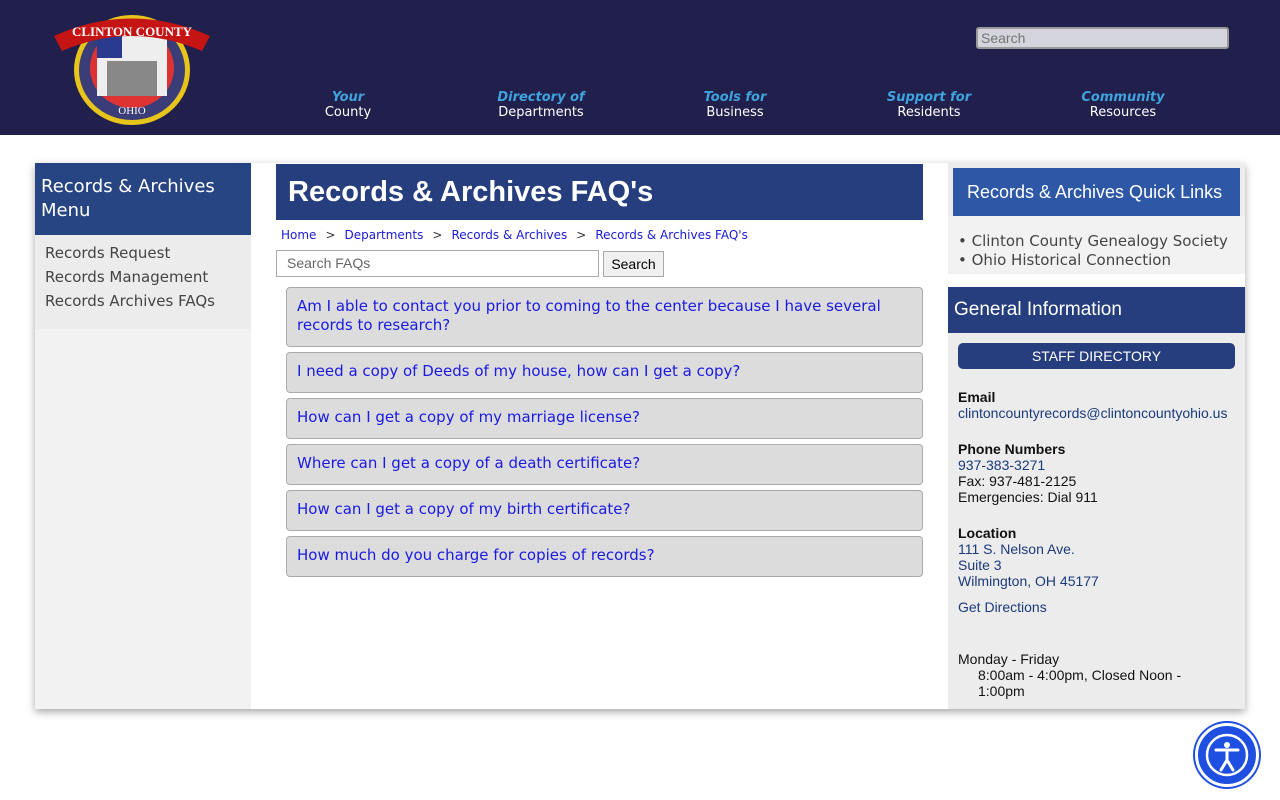 The image size is (1280, 800). Describe the element at coordinates (735, 97) in the screenshot. I see `nav-label-top: Tools for` at that location.